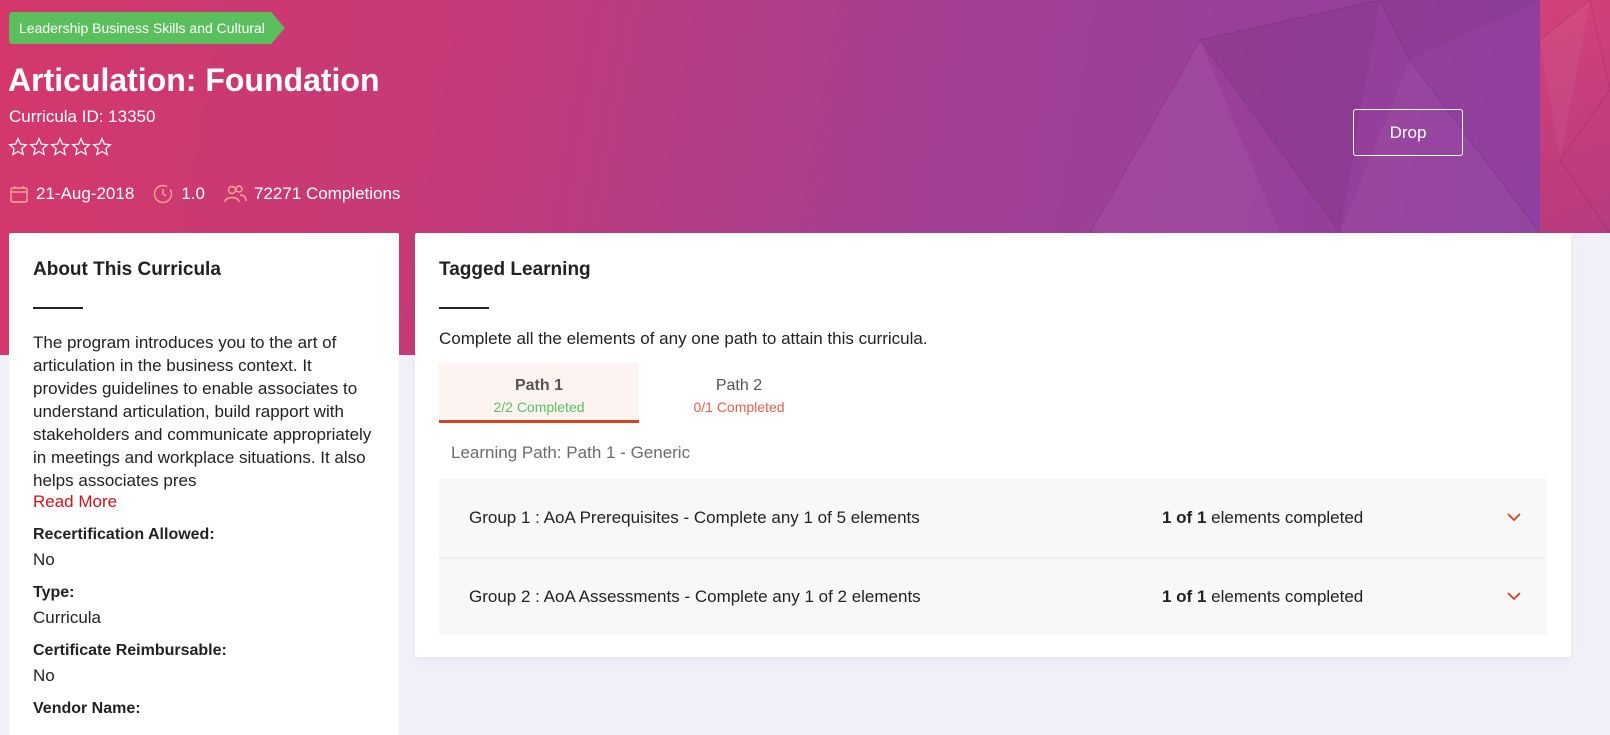  What do you see at coordinates (67, 617) in the screenshot?
I see `field-value: Curricula` at bounding box center [67, 617].